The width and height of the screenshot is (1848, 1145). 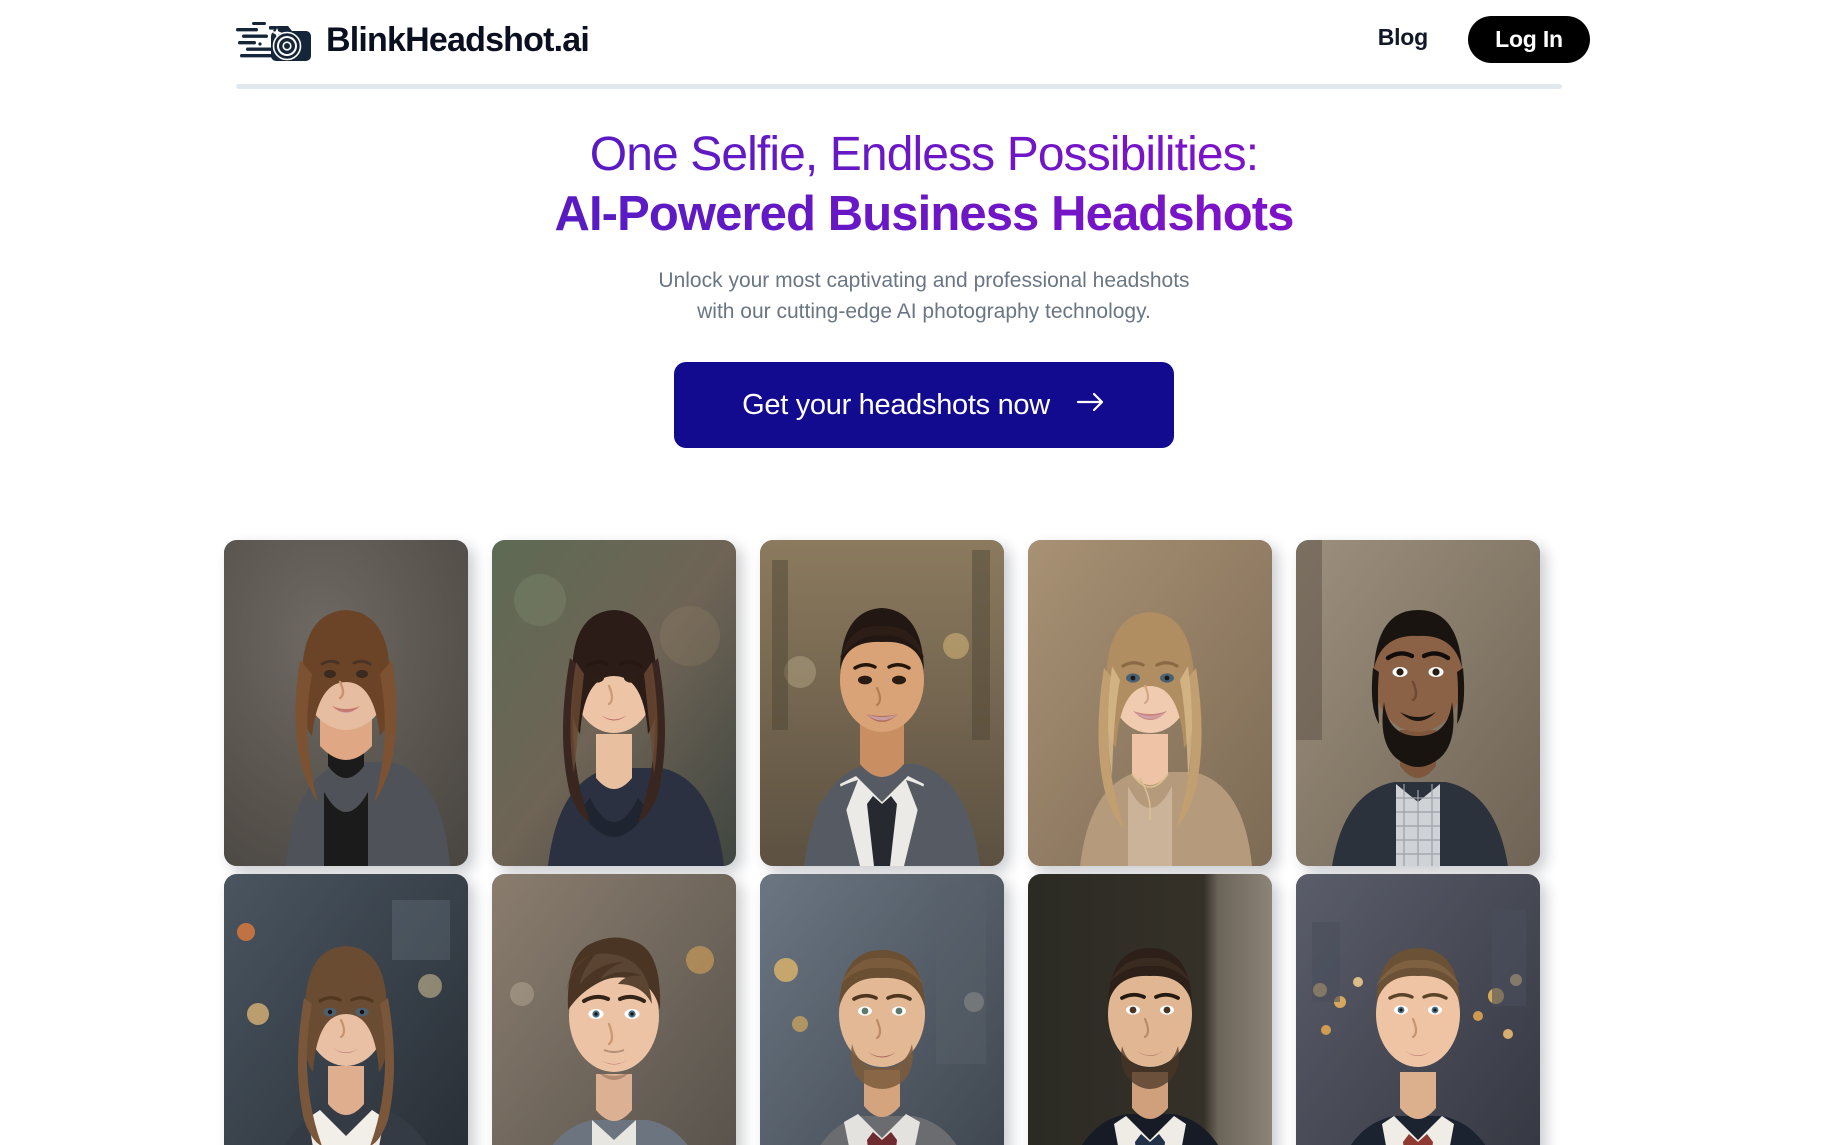 I want to click on cta-container: Get your headshots now, so click(x=924, y=405).